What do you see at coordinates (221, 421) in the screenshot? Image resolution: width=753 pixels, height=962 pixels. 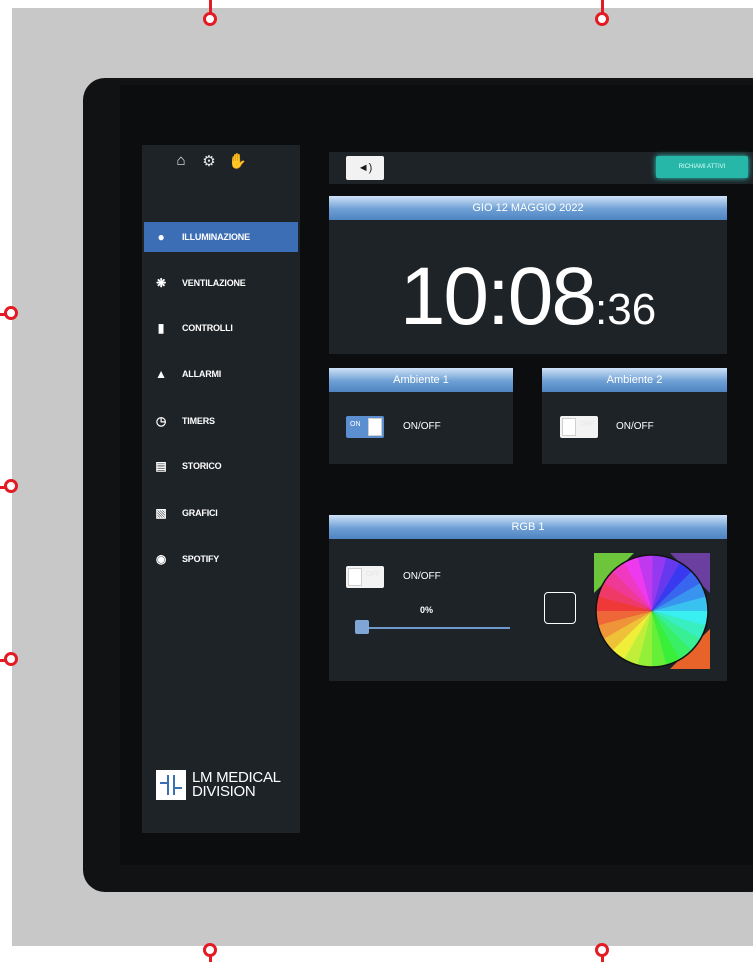 I see `sidebar-item-timers: ◷ TIMERS` at bounding box center [221, 421].